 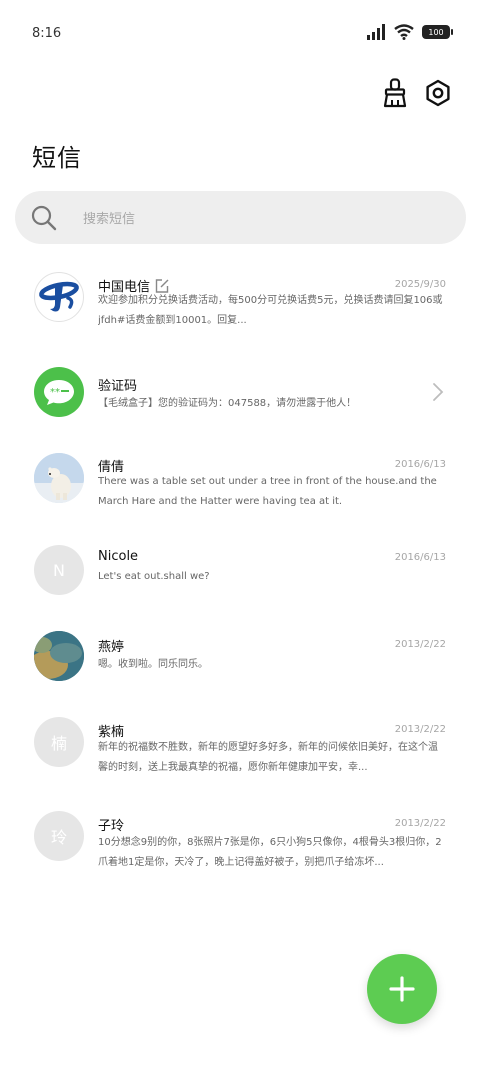 What do you see at coordinates (153, 664) in the screenshot?
I see `message-preview: 嗯。收到啦。同乐同乐。` at bounding box center [153, 664].